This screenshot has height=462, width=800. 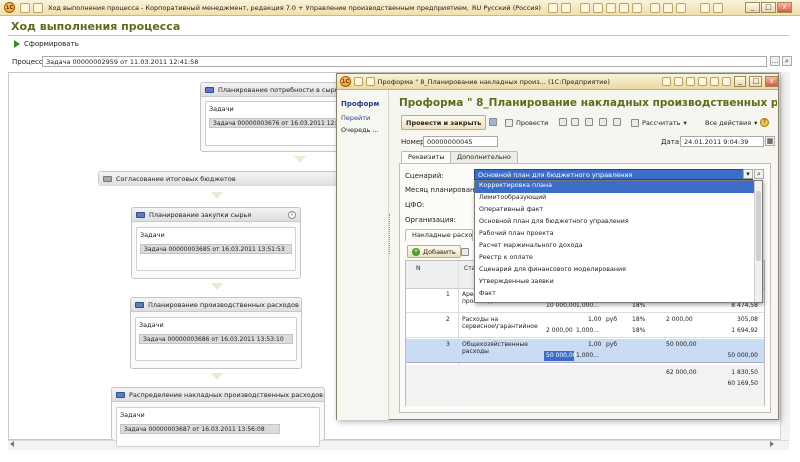 I want to click on splitter, so click(x=391, y=234).